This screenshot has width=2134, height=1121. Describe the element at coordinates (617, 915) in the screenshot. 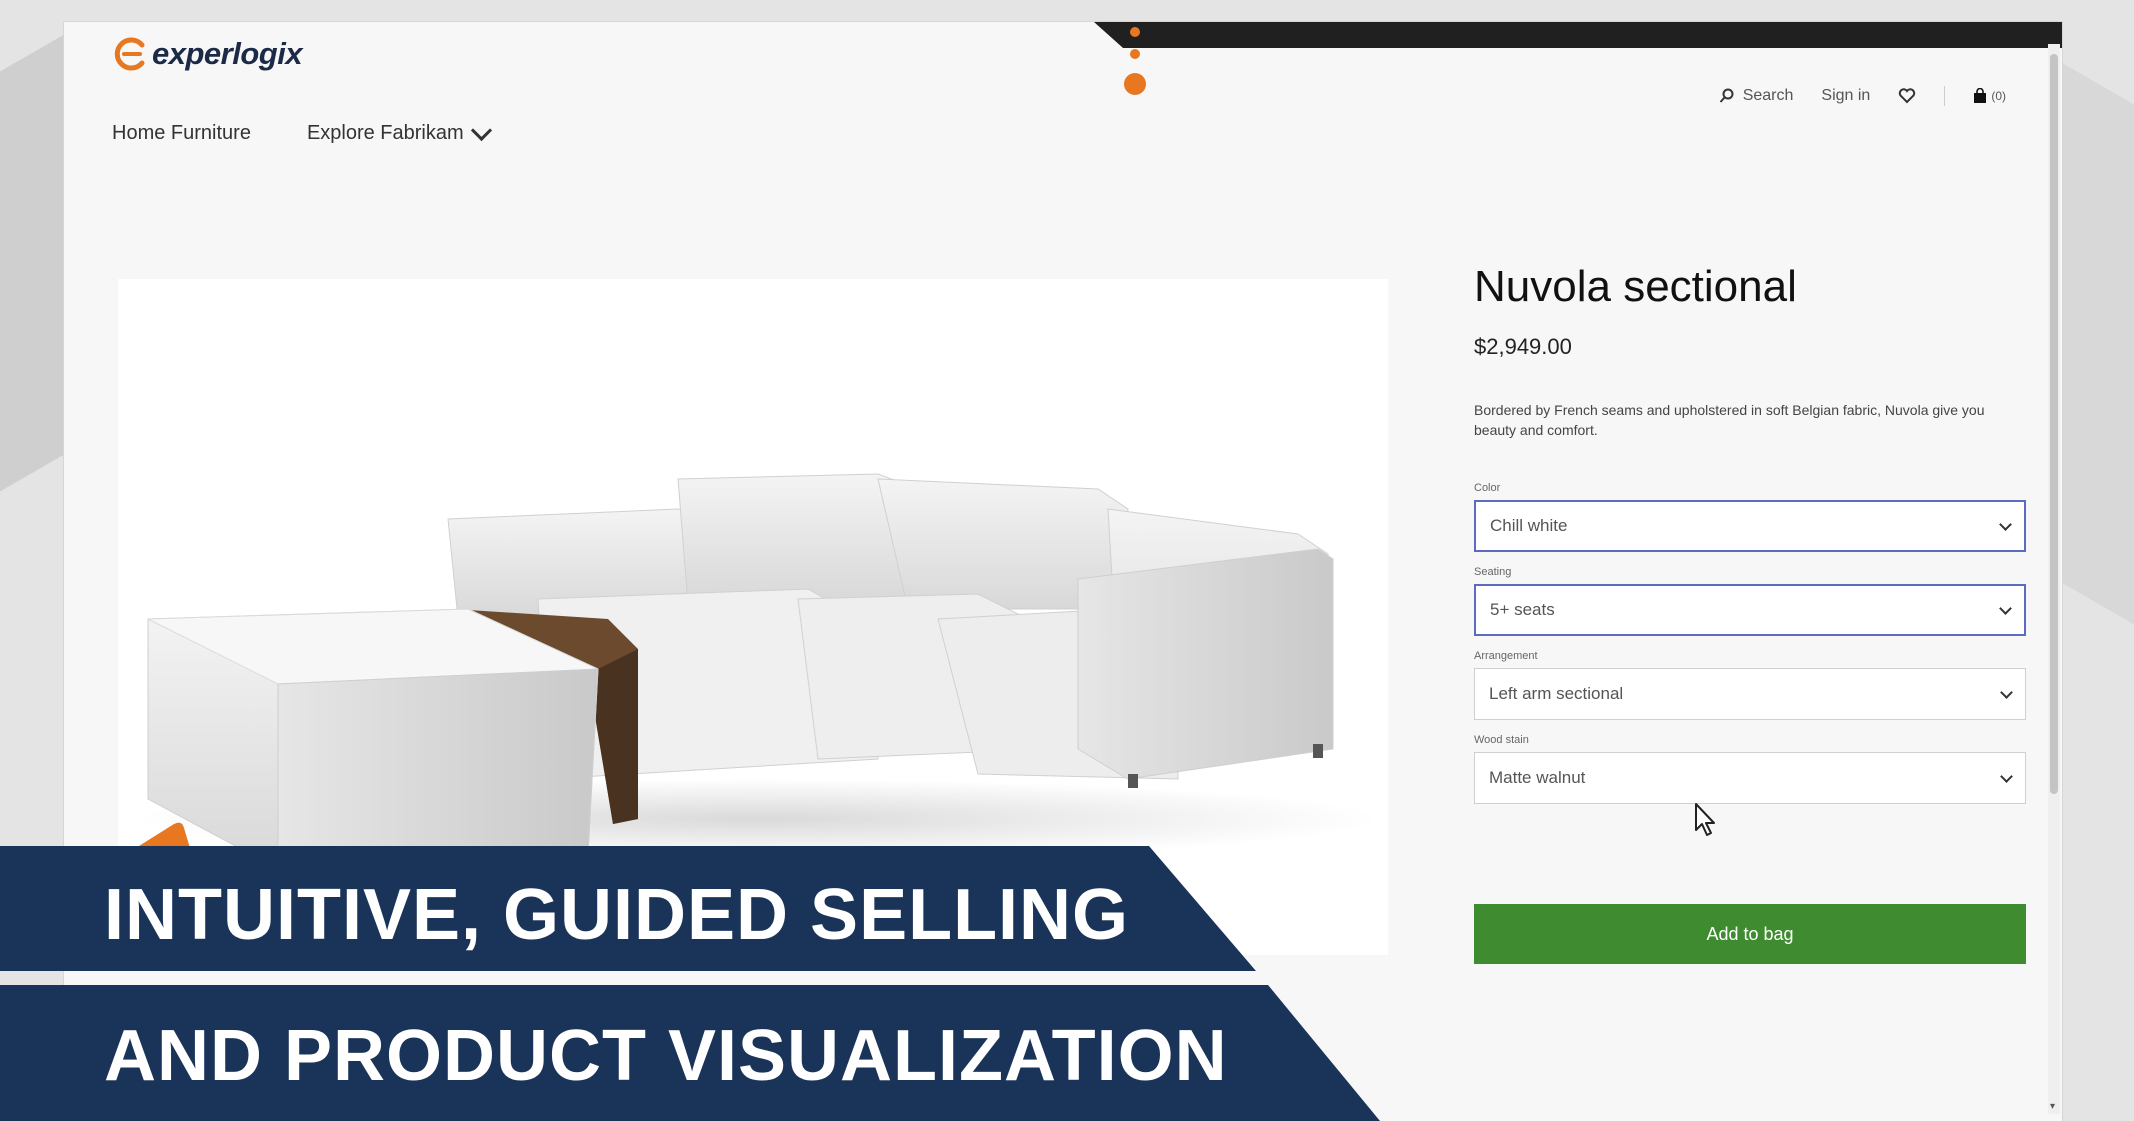

I see `banner-line-1: INTUITIVE, GUIDED SELLING` at that location.